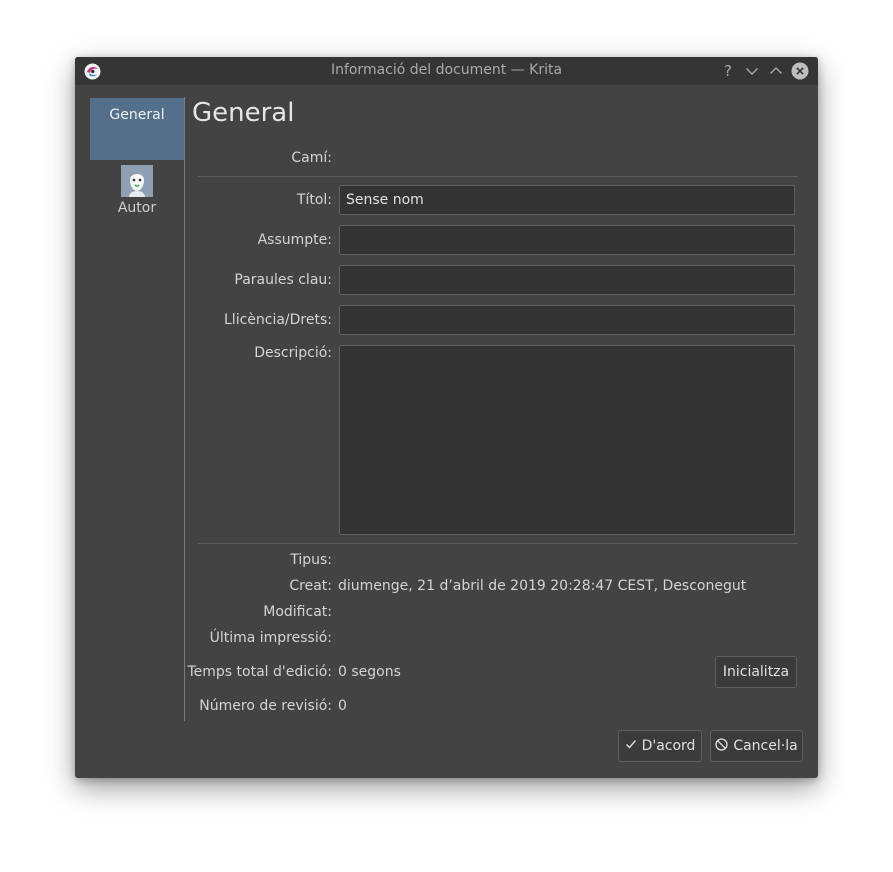 This screenshot has width=893, height=872. I want to click on description-textarea, so click(567, 440).